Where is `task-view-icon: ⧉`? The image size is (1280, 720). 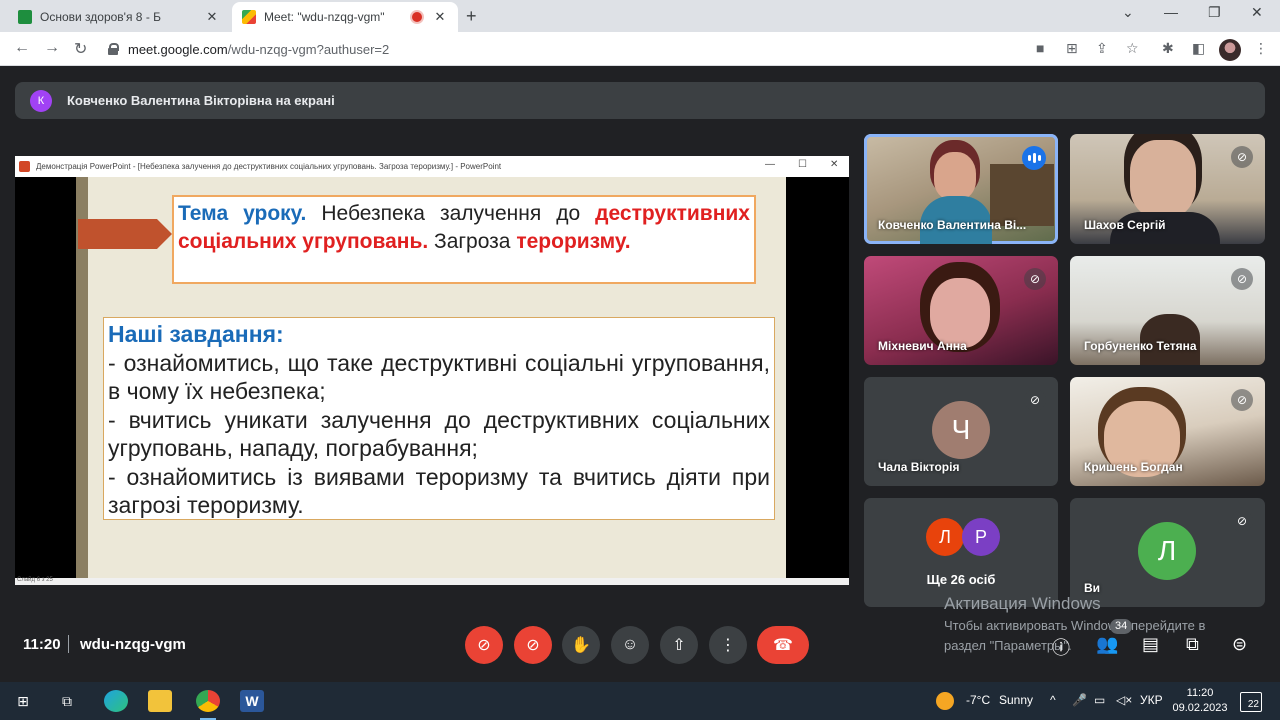 task-view-icon: ⧉ is located at coordinates (67, 701).